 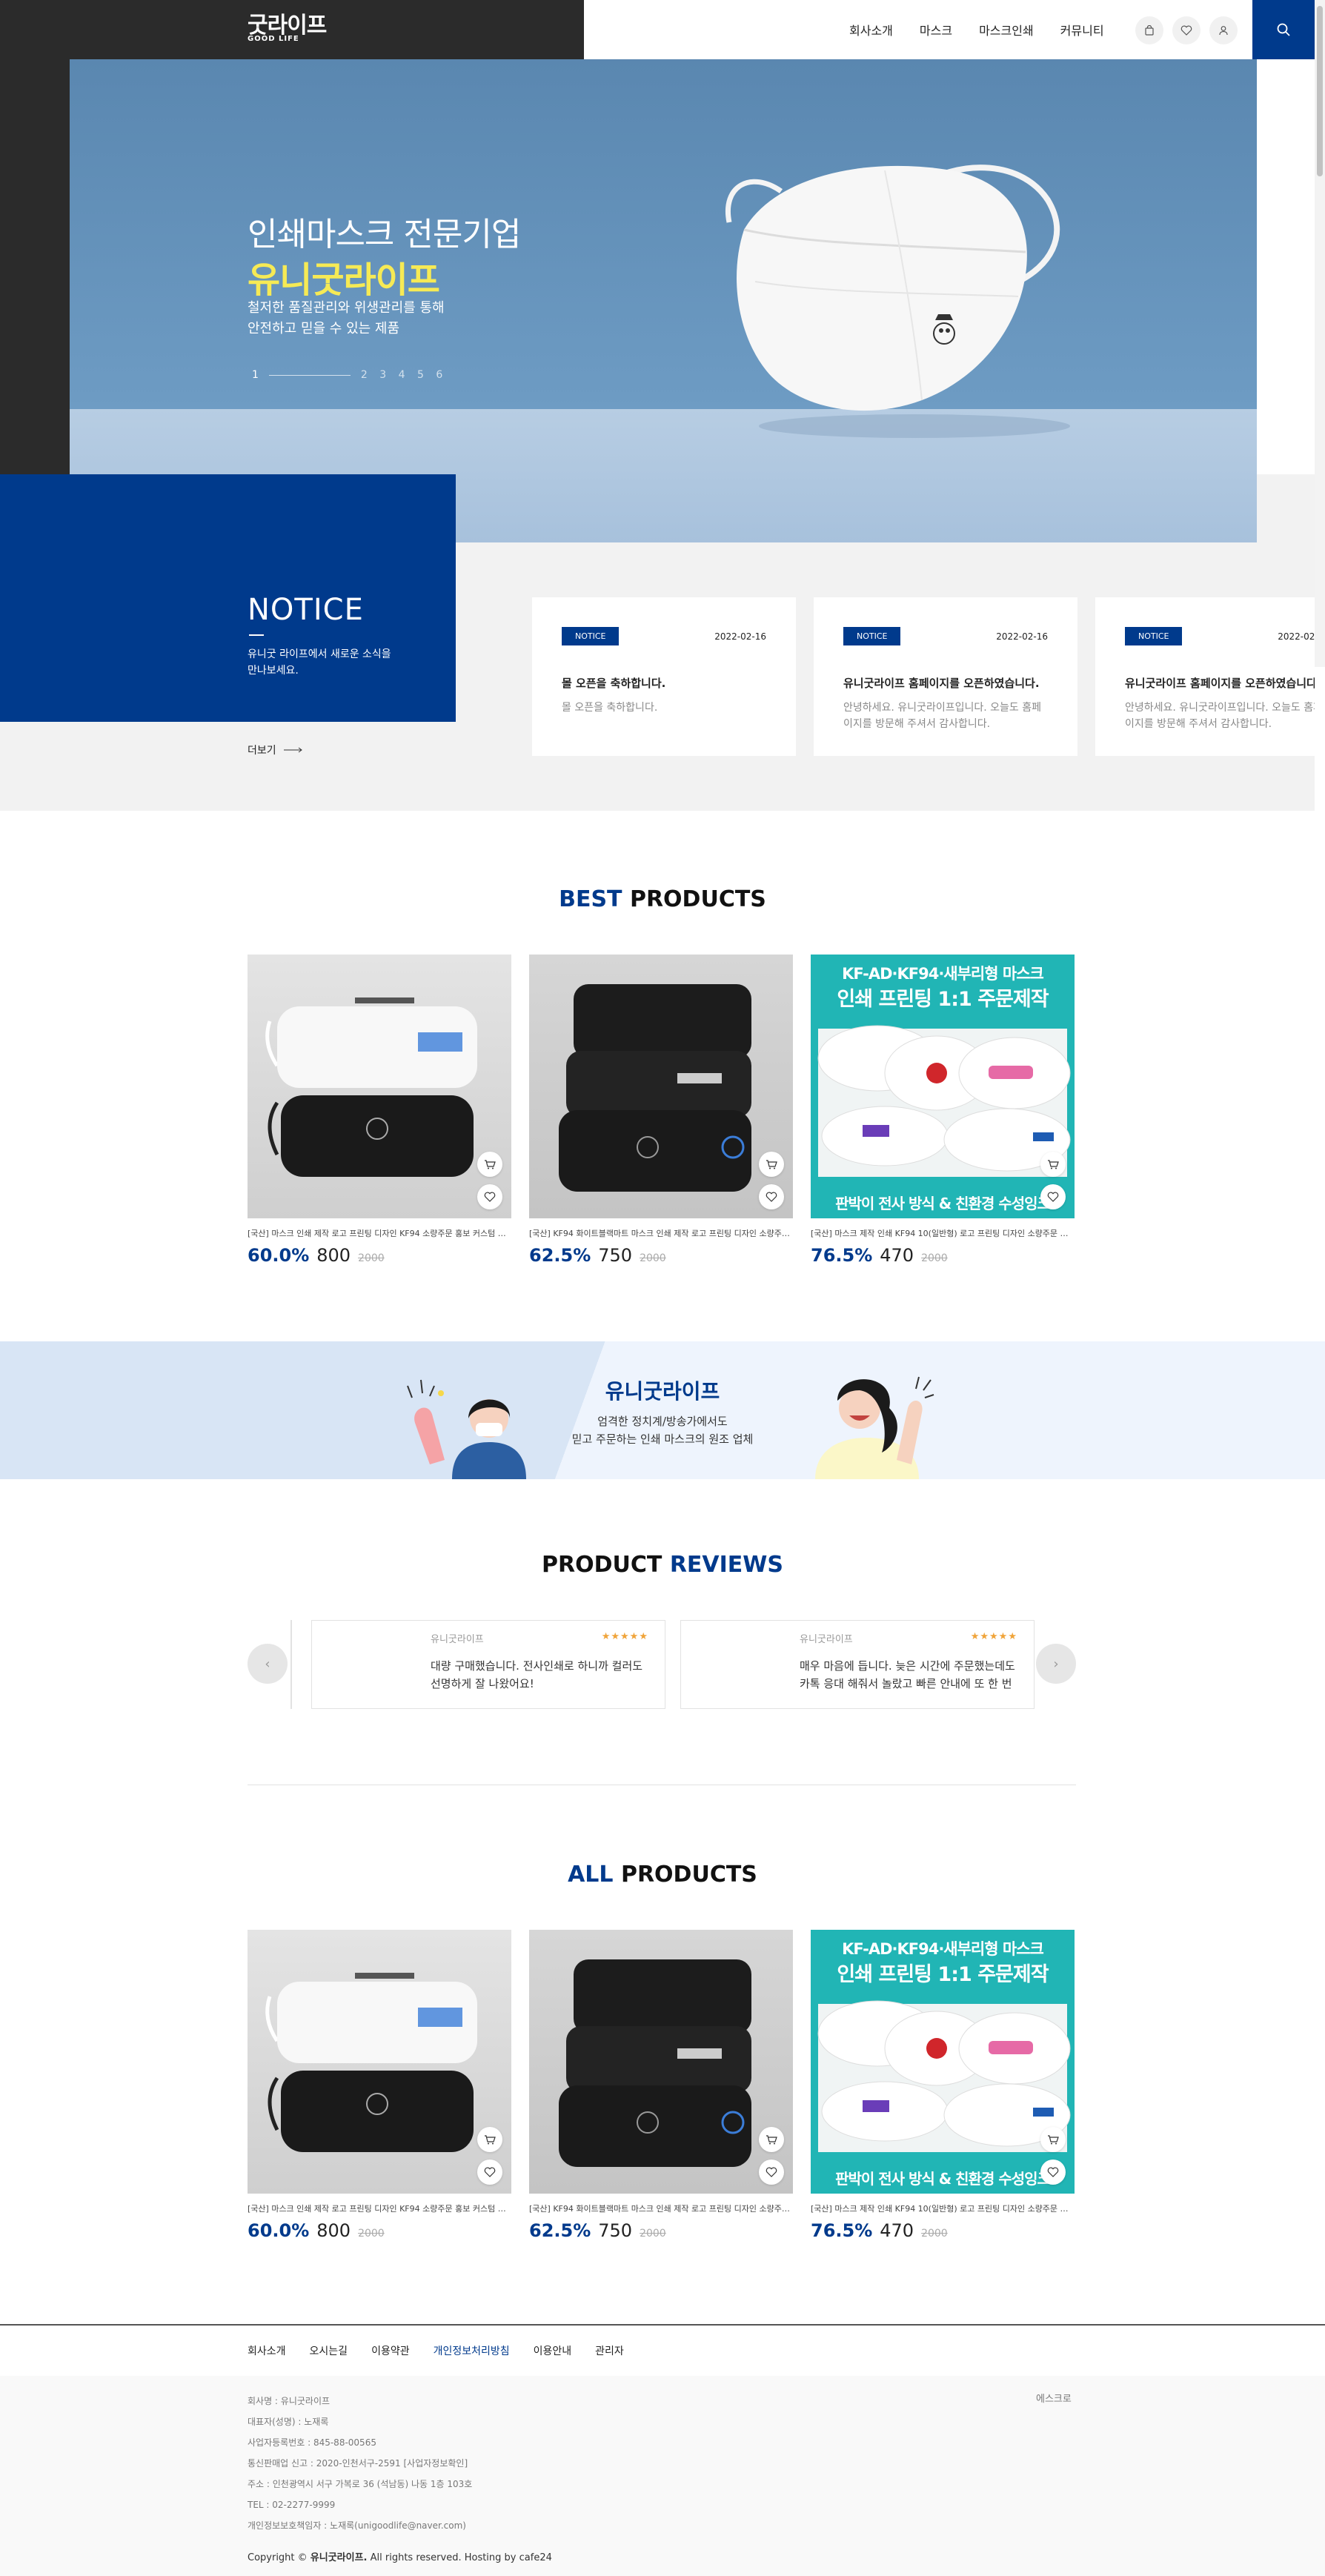 I want to click on company-info-line: 회사명 : 유니굿라이프, so click(x=289, y=2401).